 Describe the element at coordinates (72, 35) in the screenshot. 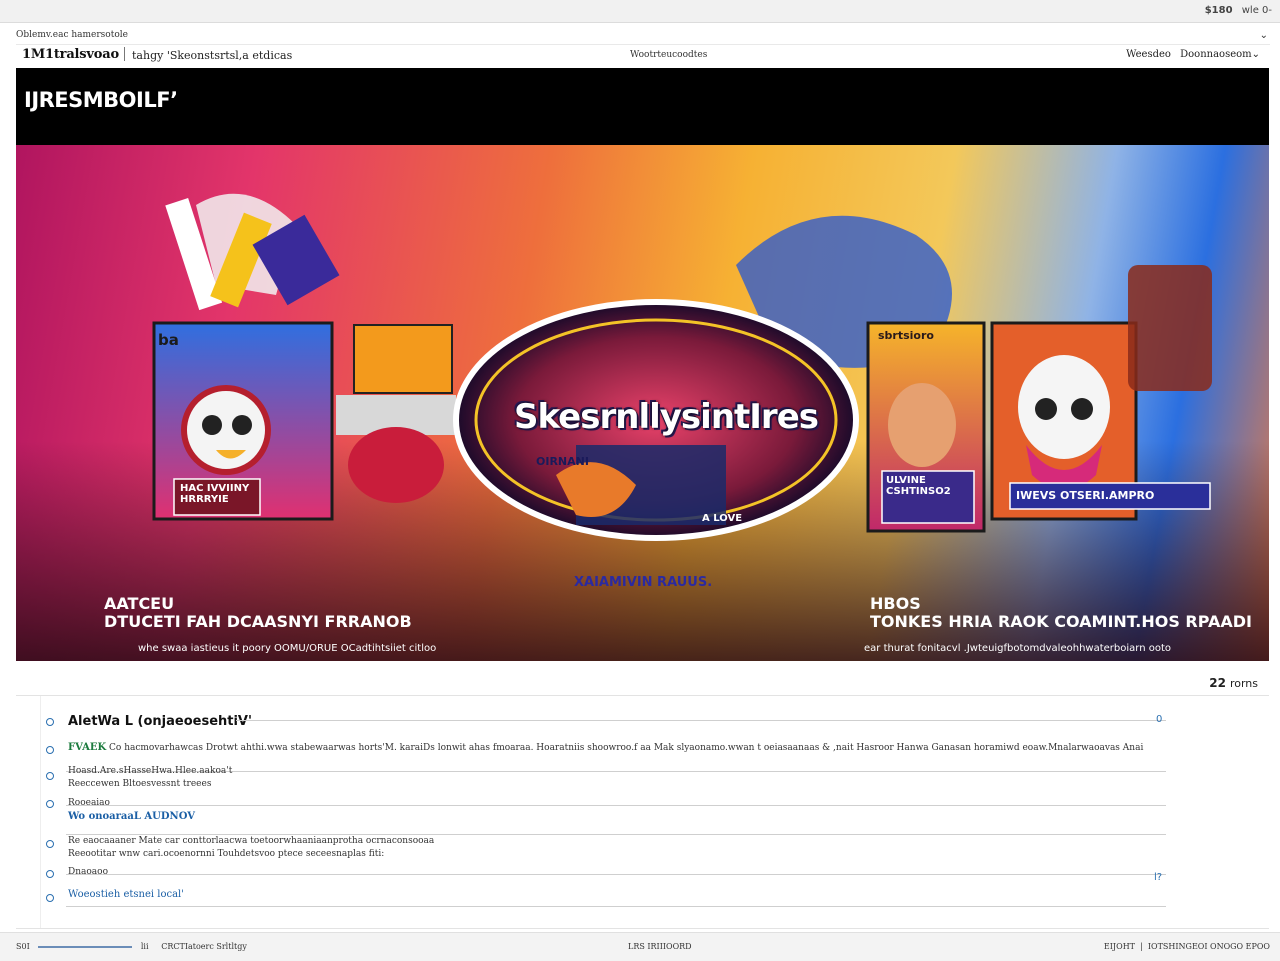

I see `meta-line: Oblemv.eac hamersotole` at that location.